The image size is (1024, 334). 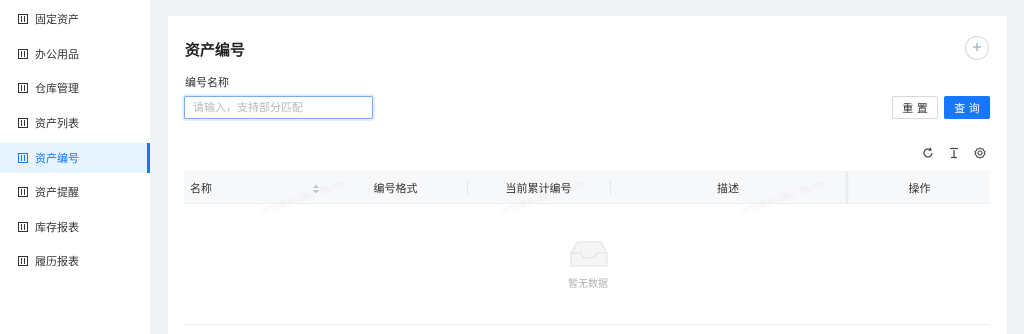 I want to click on sidebar-item-label: 资产提醒, so click(x=57, y=192).